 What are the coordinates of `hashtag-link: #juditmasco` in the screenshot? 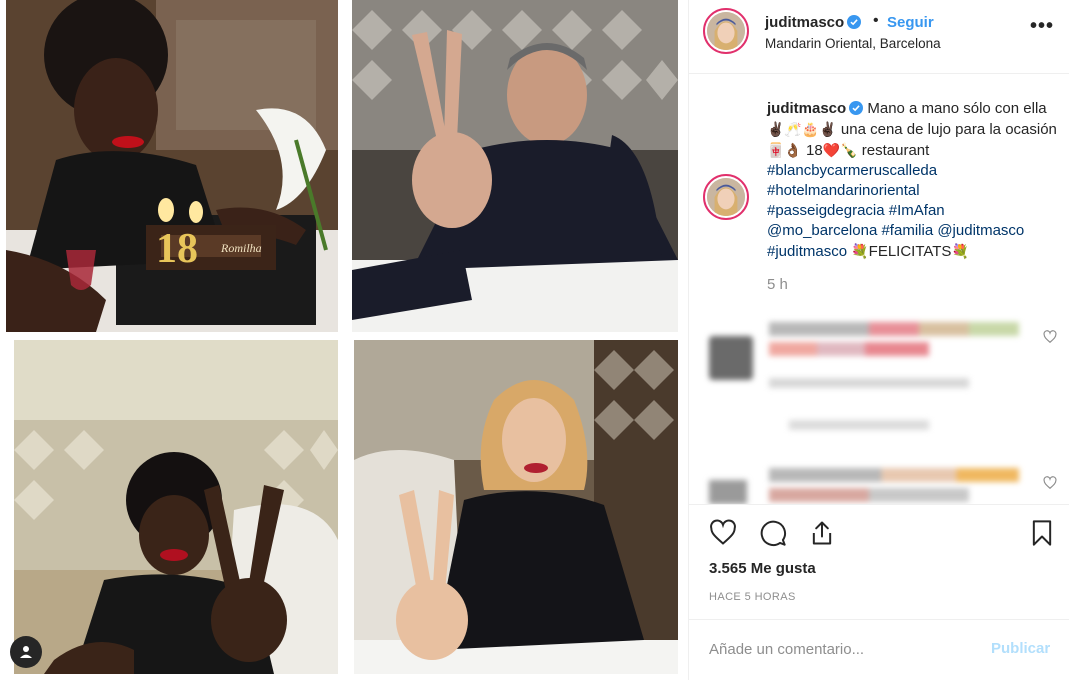 It's located at (807, 251).